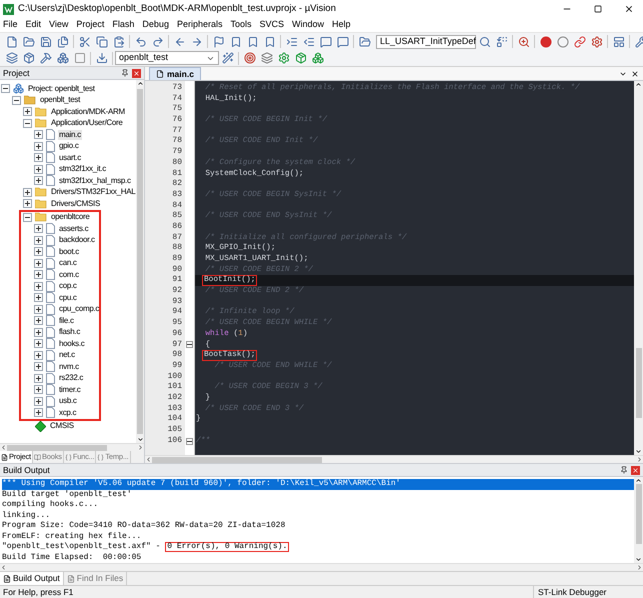 This screenshot has width=643, height=598. I want to click on menu-item: Window, so click(308, 25).